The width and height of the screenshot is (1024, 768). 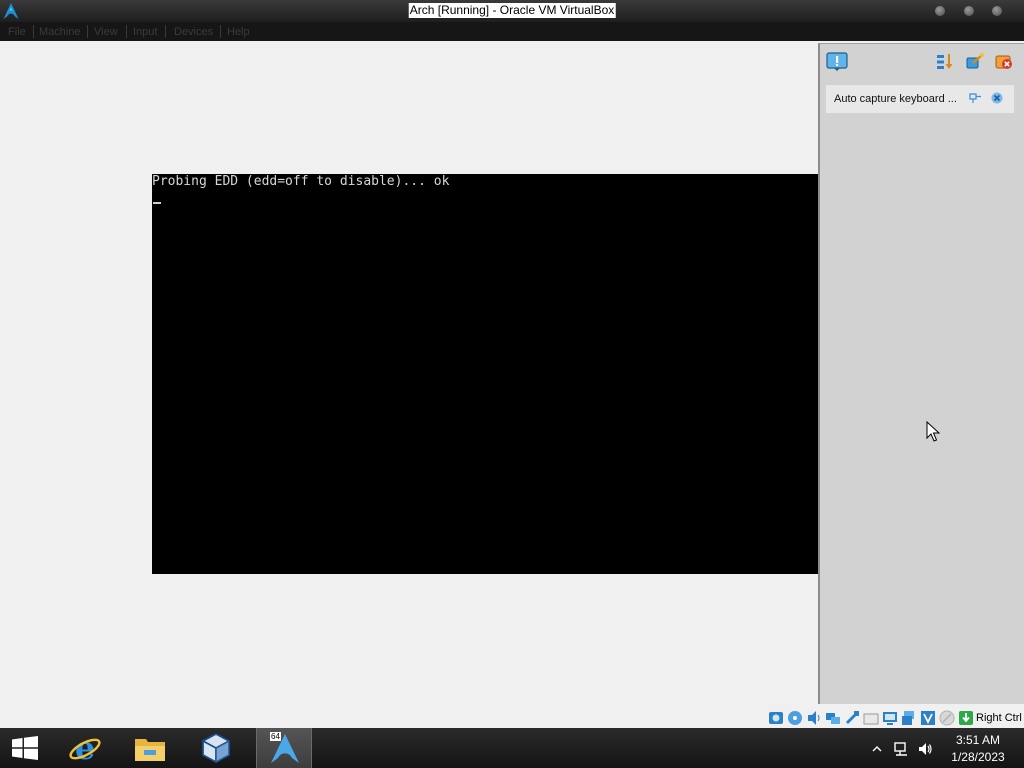 I want to click on hard-disk-icon, so click(x=776, y=718).